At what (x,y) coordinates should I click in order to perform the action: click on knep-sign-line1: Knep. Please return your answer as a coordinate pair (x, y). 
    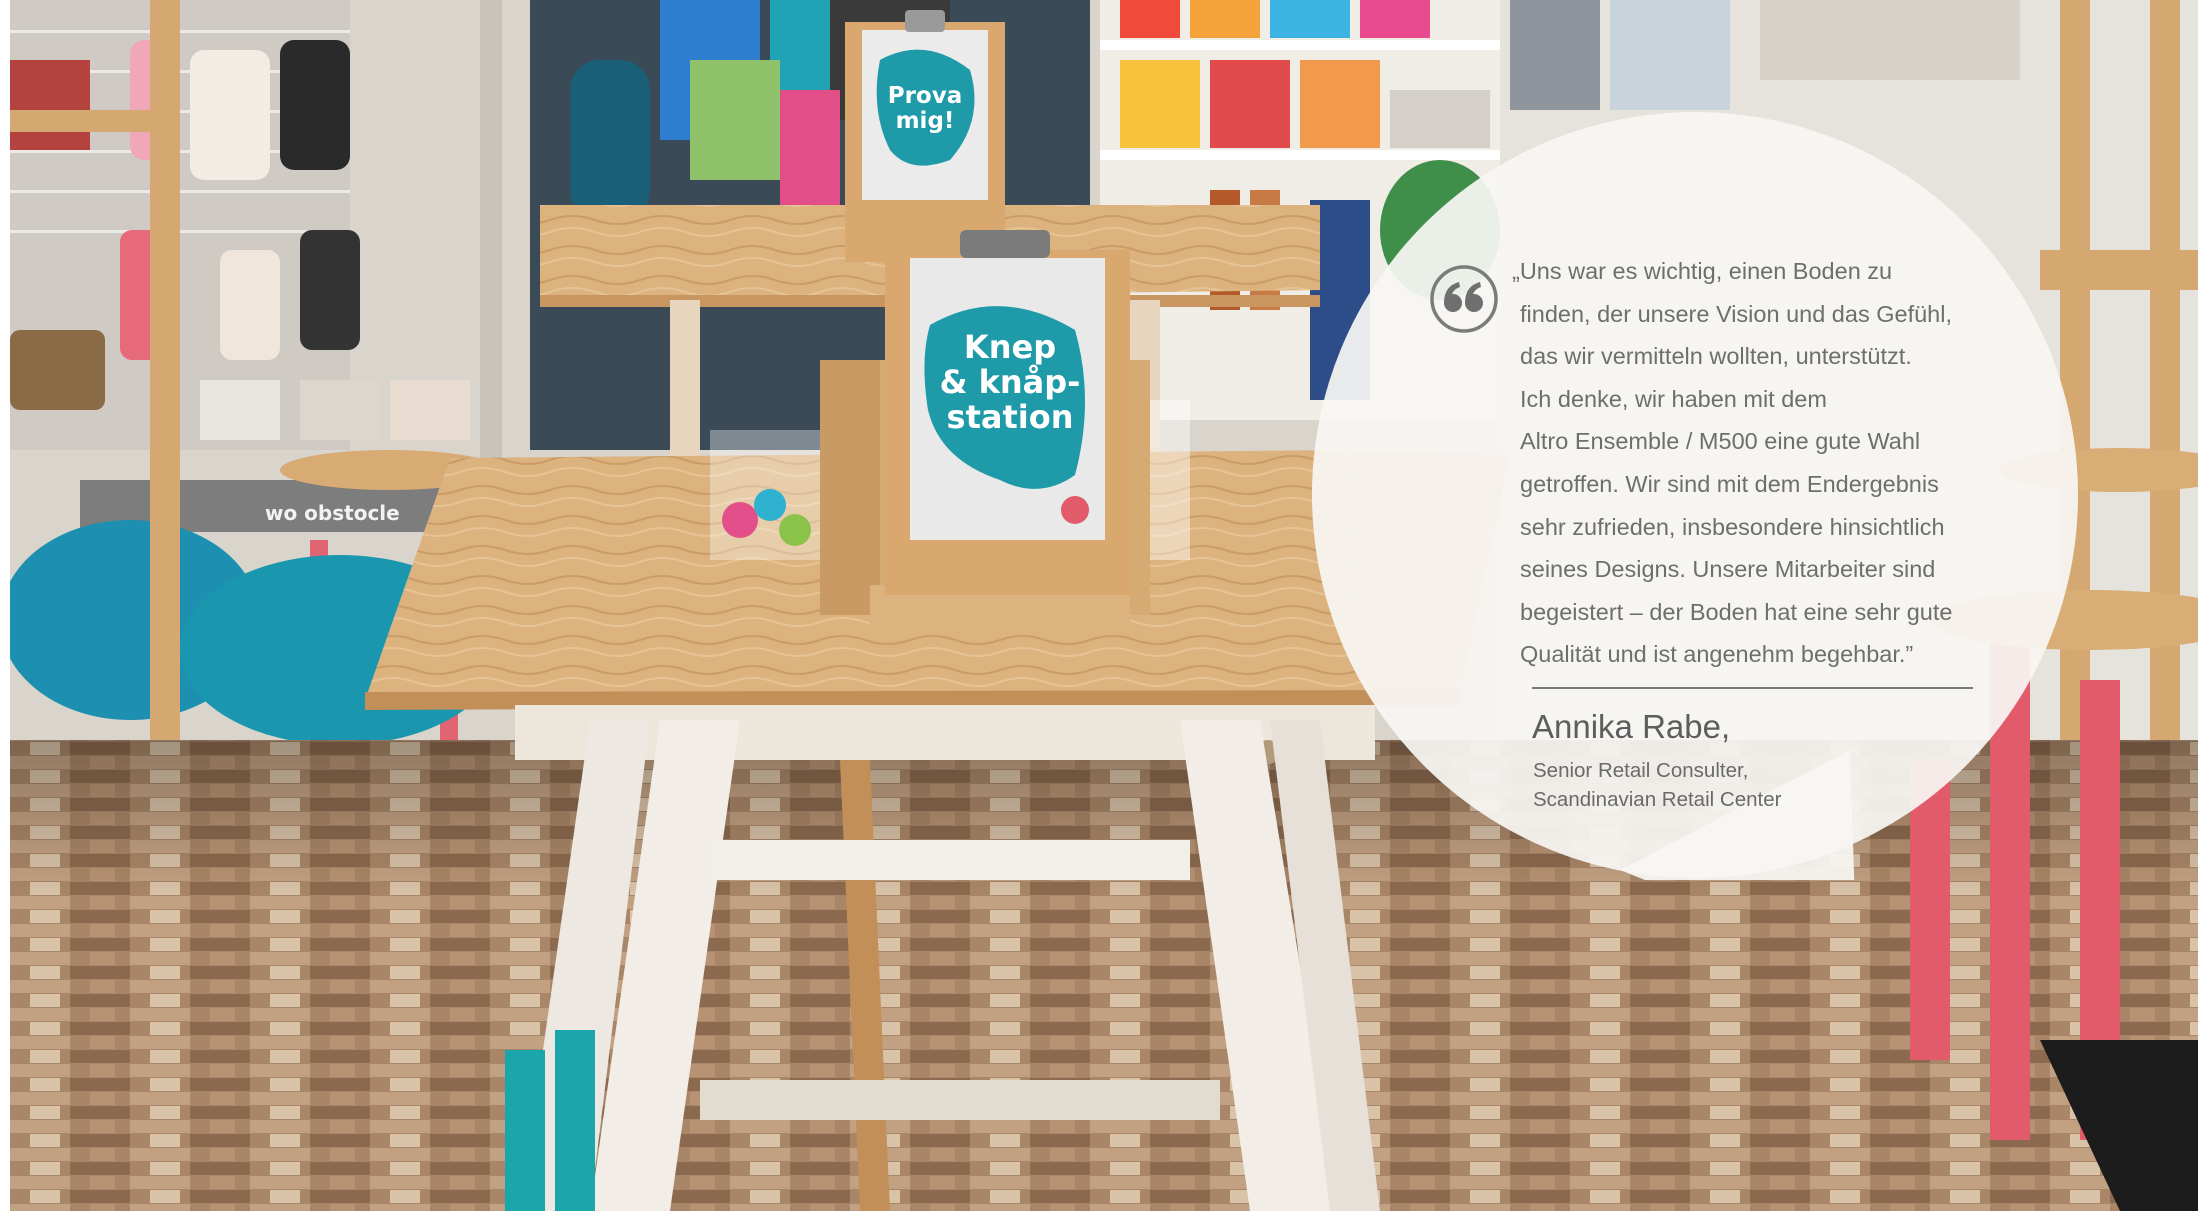
    Looking at the image, I should click on (1010, 347).